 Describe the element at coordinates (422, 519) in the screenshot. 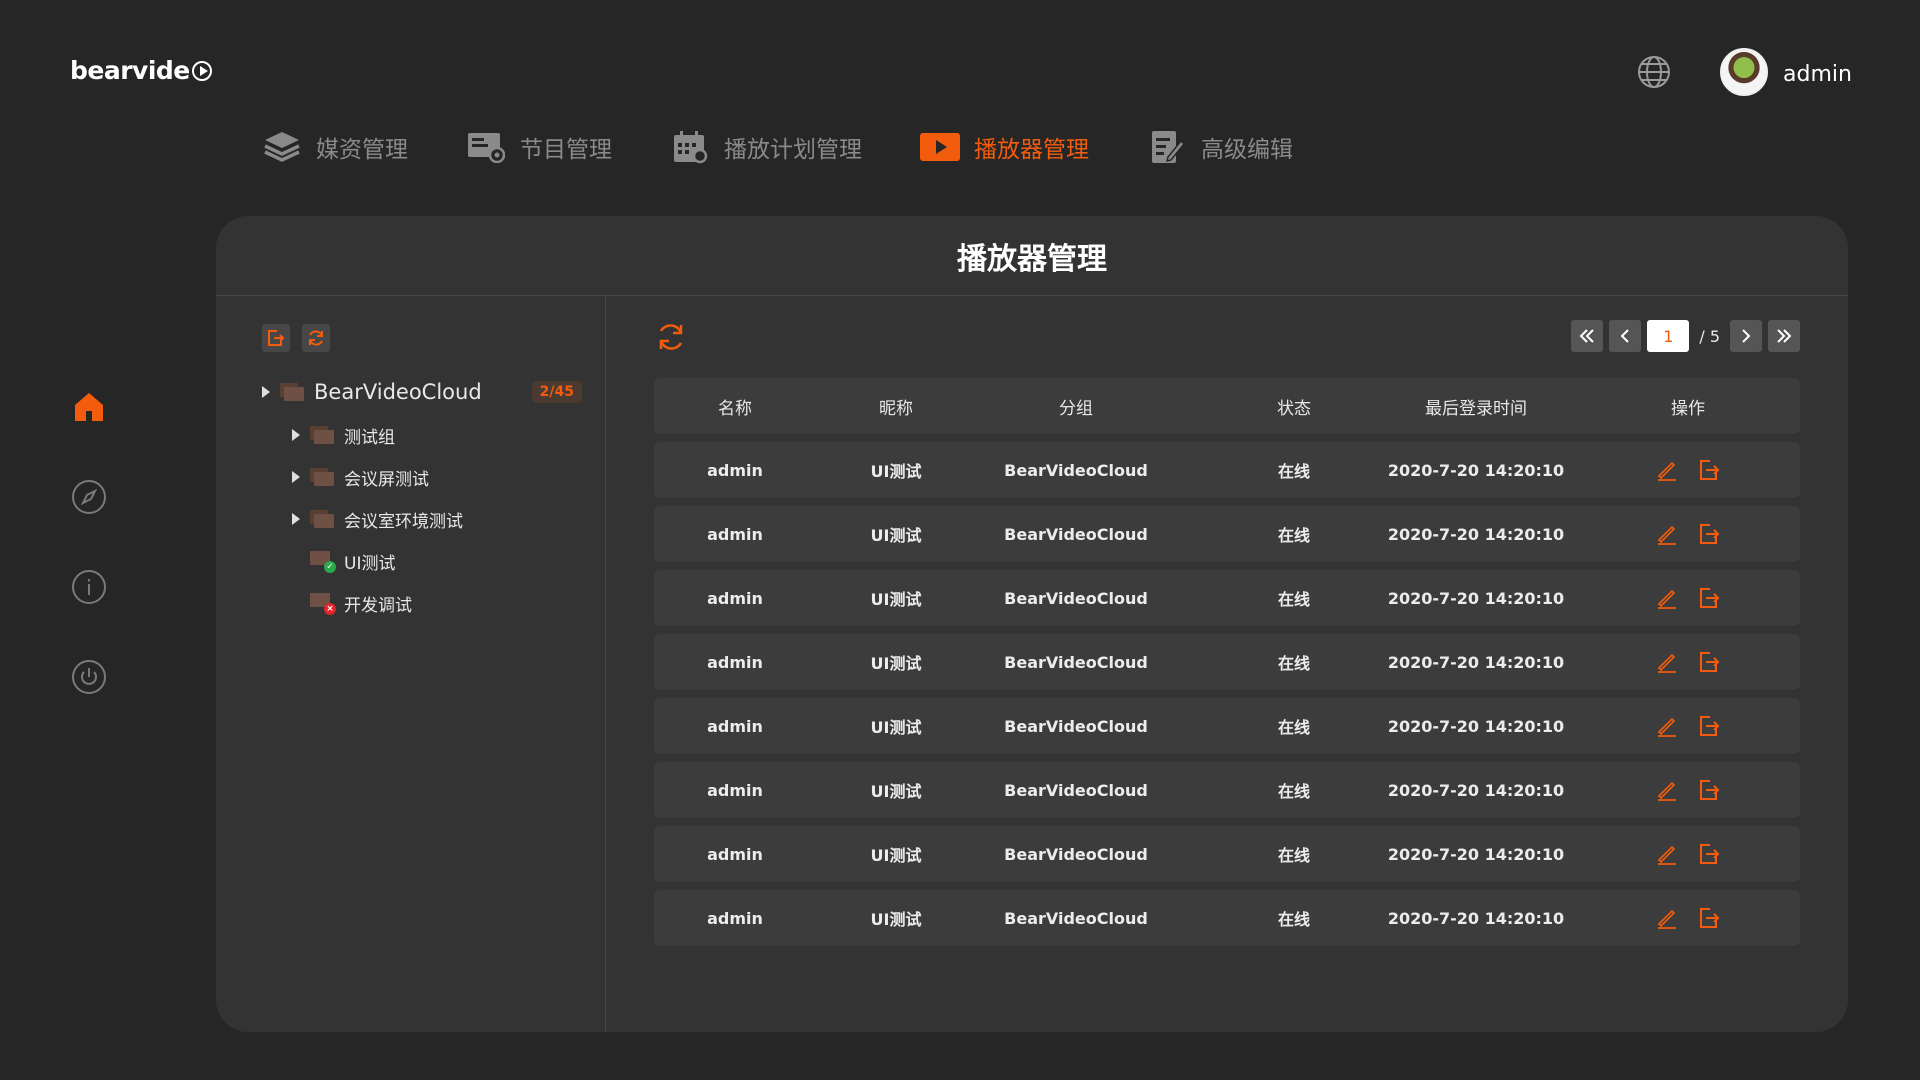

I see `tree-group-node: 会议室环境测试` at that location.